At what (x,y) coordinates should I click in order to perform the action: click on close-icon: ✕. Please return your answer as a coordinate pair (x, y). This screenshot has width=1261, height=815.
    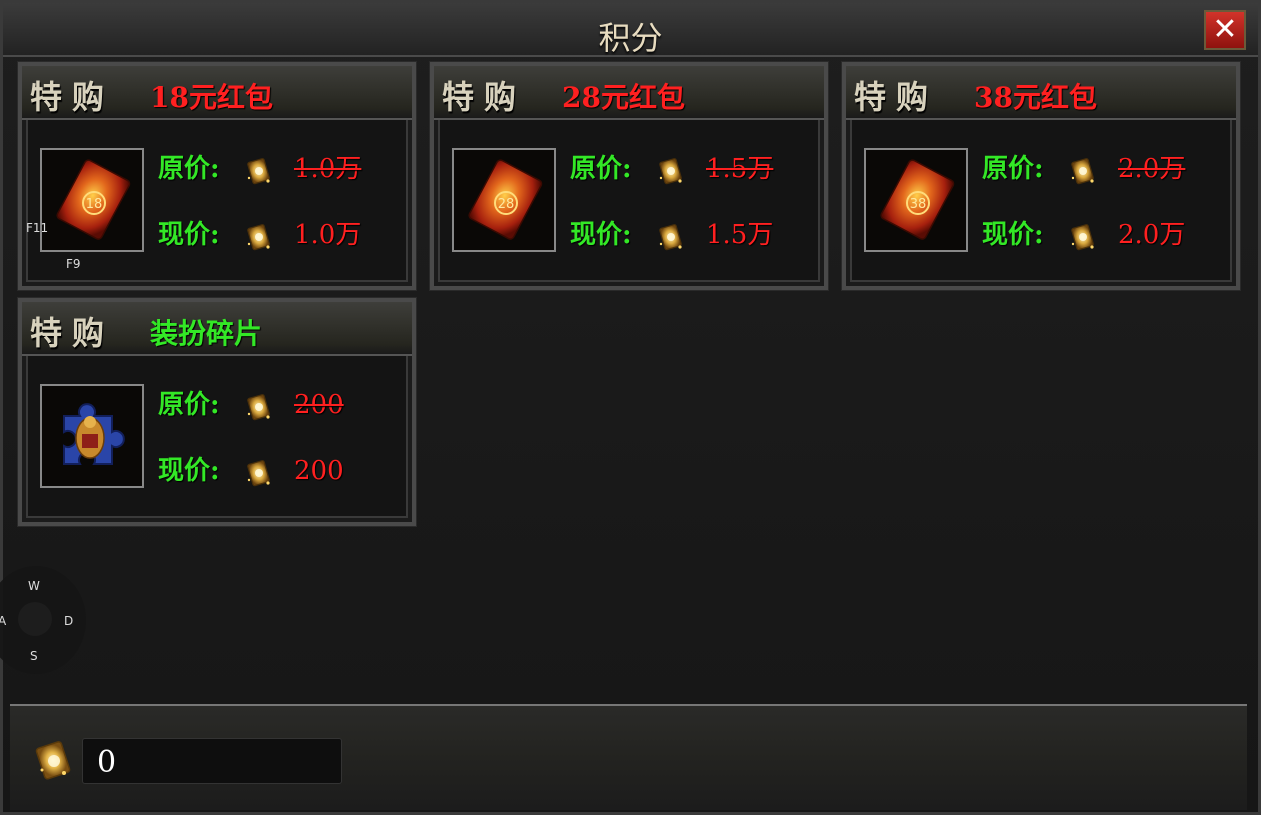
    Looking at the image, I should click on (1225, 29).